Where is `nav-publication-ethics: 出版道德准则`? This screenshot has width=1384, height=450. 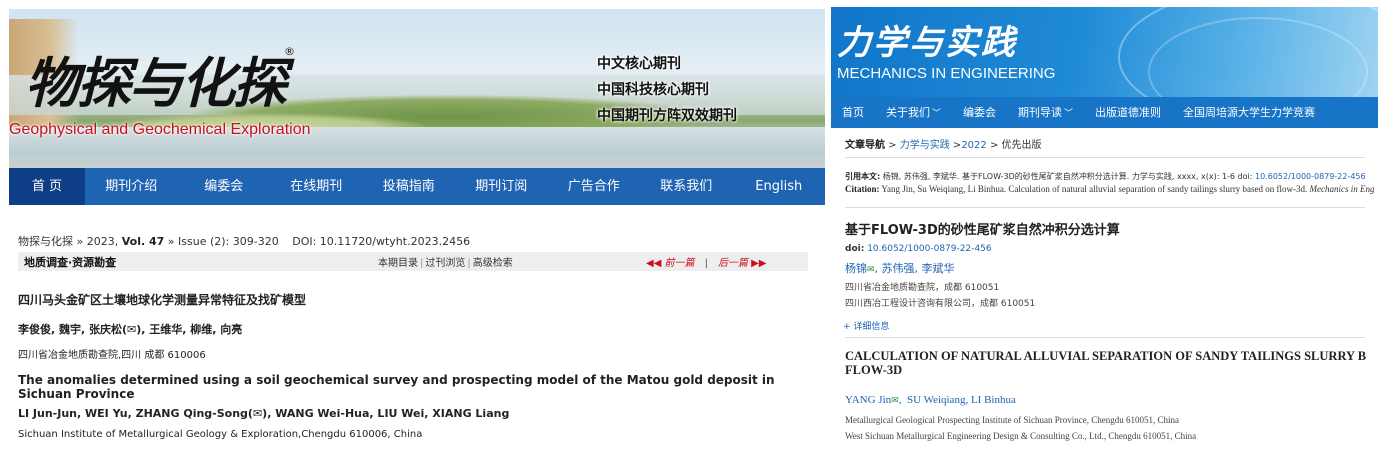
nav-publication-ethics: 出版道德准则 is located at coordinates (1128, 112).